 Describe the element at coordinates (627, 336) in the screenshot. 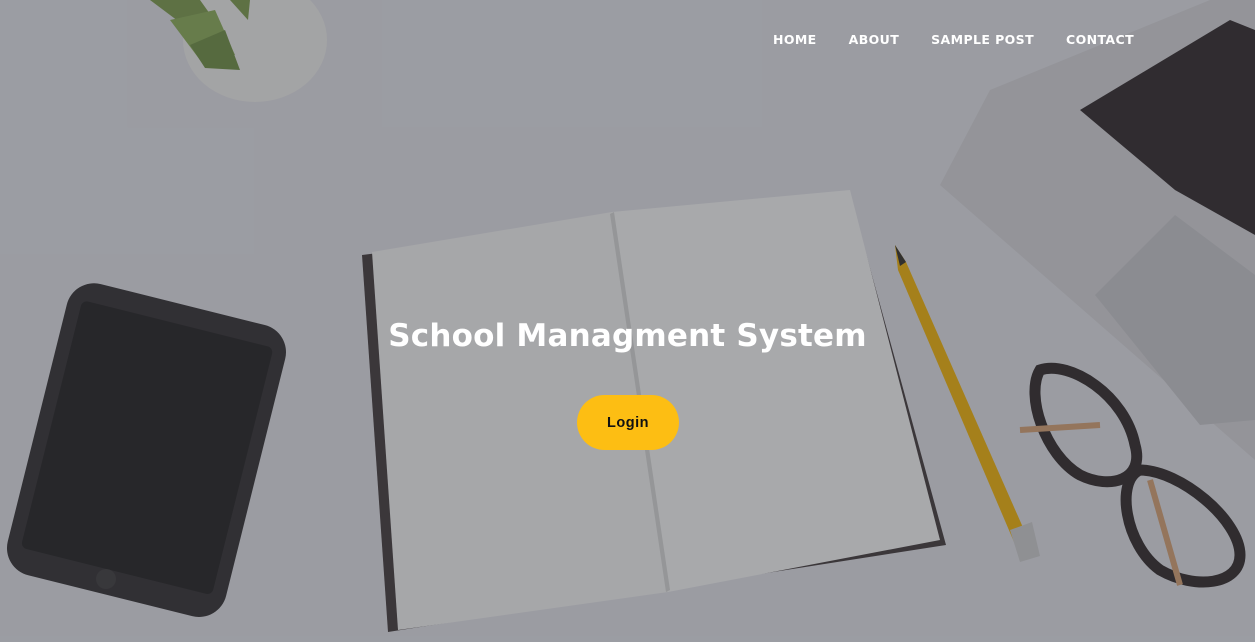

I see `hero-title: School Managment System` at that location.